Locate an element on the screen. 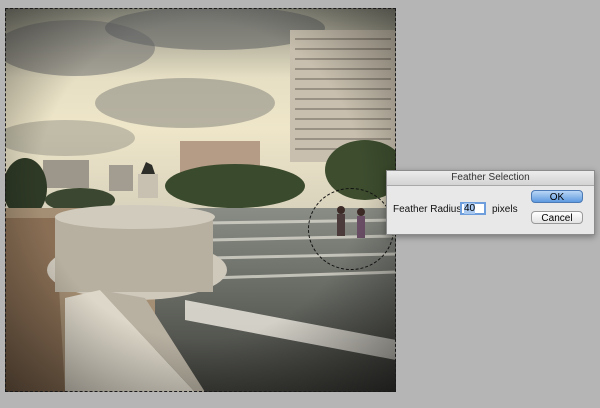 This screenshot has height=408, width=600. feather-radius-input: 40 is located at coordinates (473, 208).